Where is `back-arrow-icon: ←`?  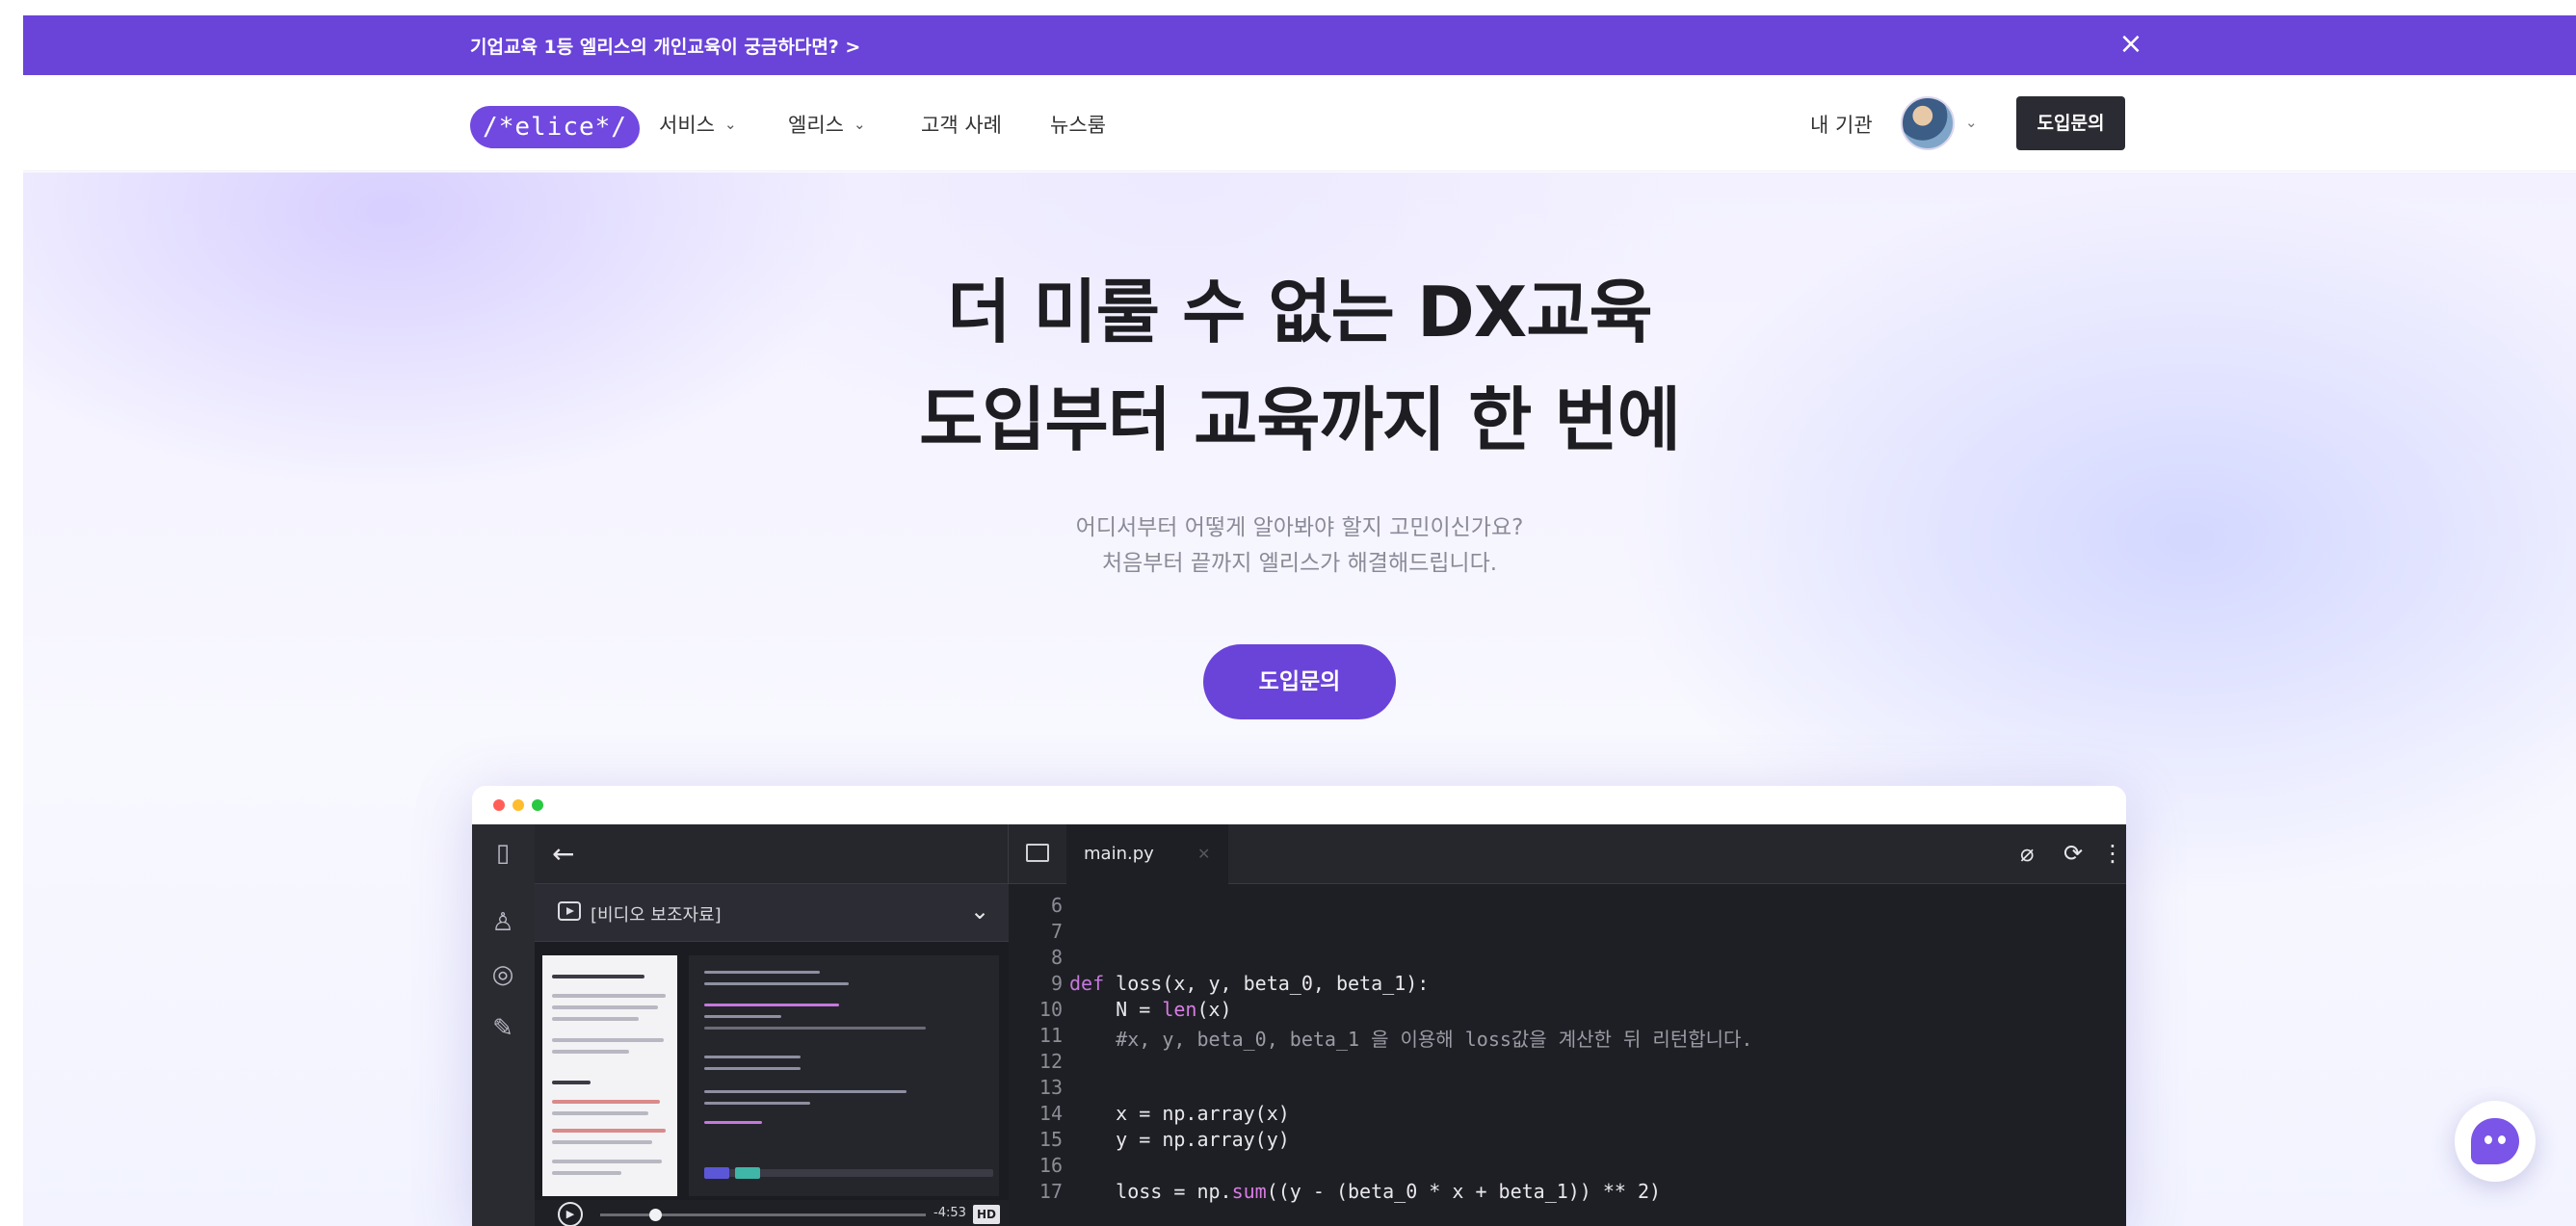
back-arrow-icon: ← is located at coordinates (563, 854).